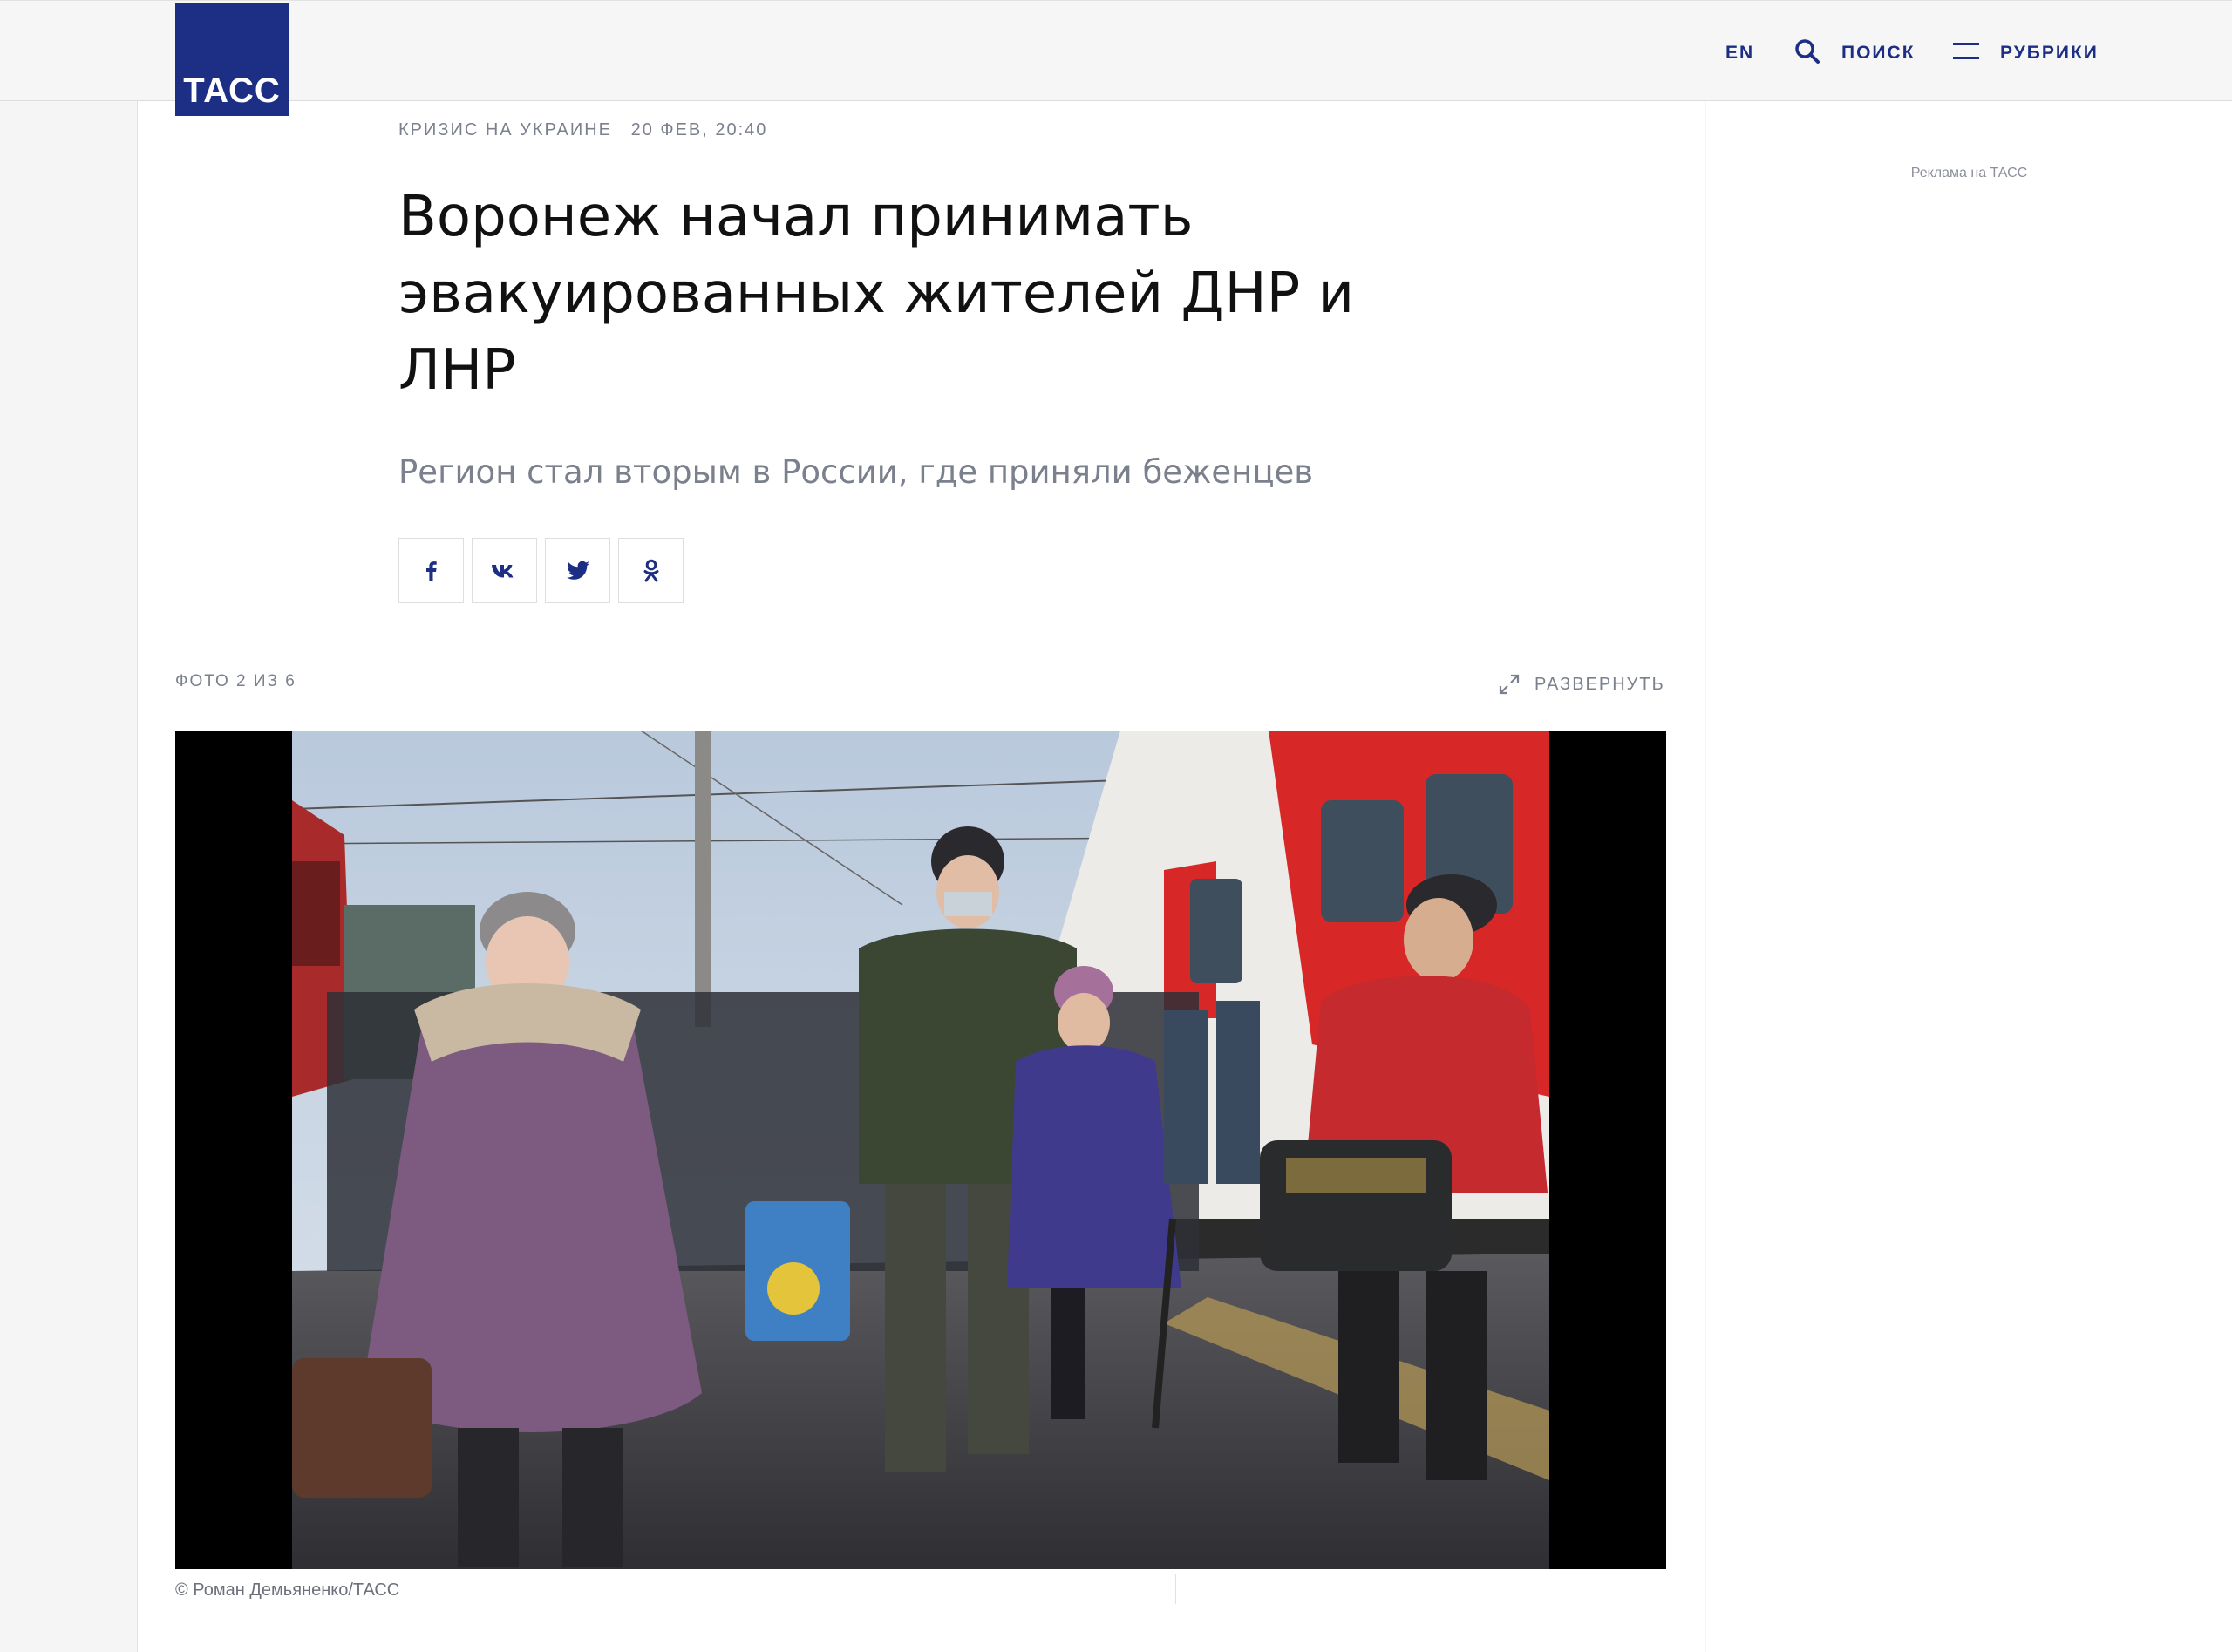 This screenshot has width=2232, height=1652. Describe the element at coordinates (699, 129) in the screenshot. I see `article-date: 20 ФЕВ, 20:40` at that location.